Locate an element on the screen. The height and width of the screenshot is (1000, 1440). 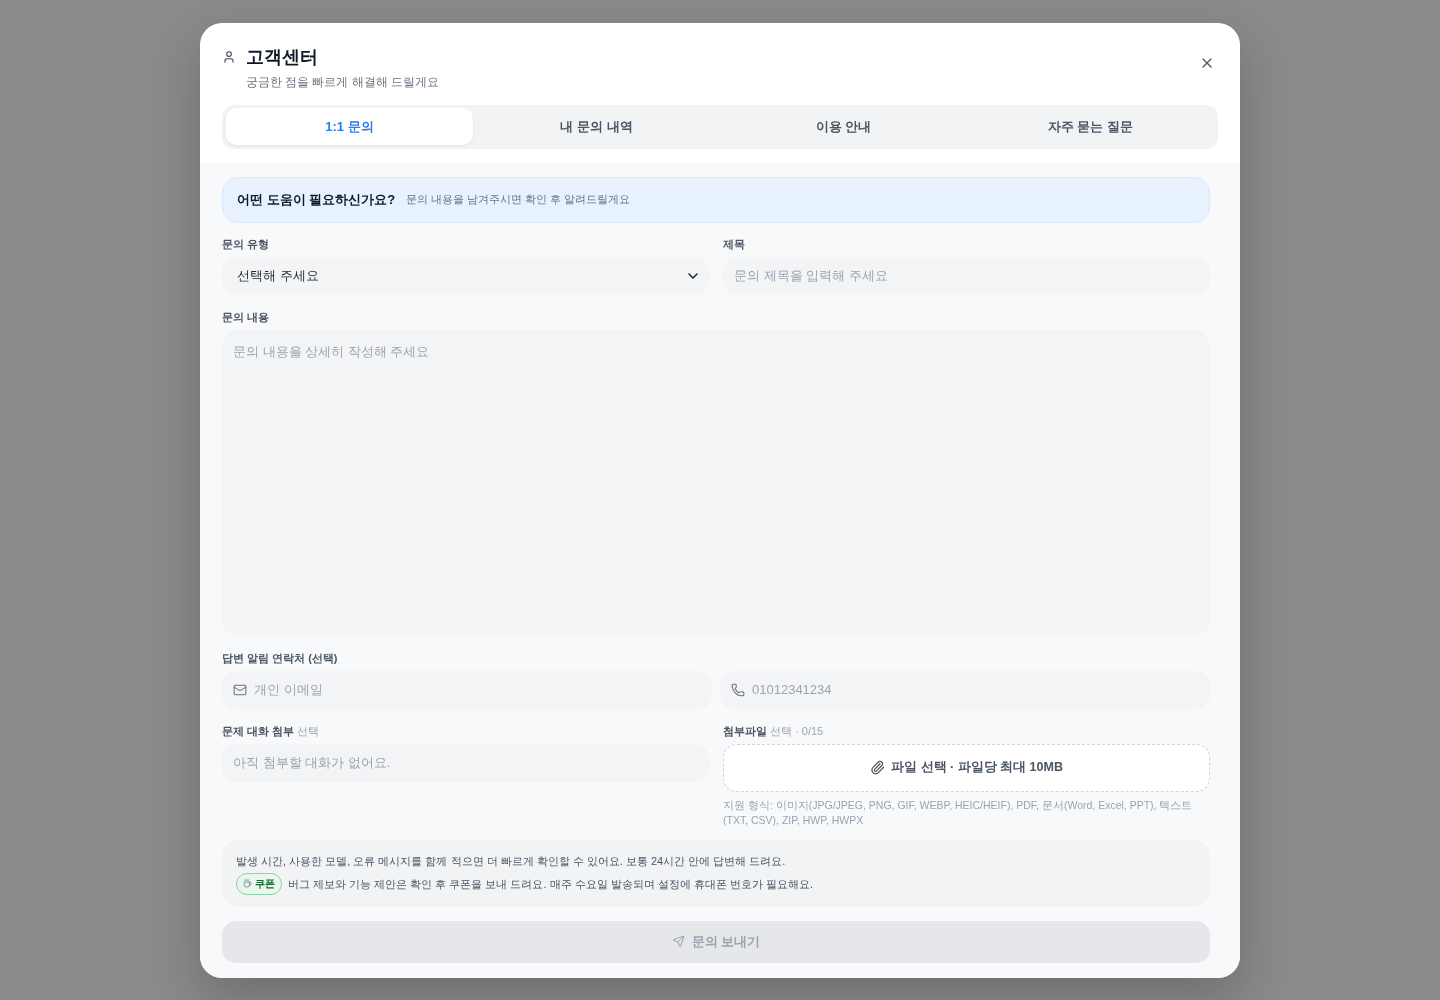
user-icon is located at coordinates (229, 56).